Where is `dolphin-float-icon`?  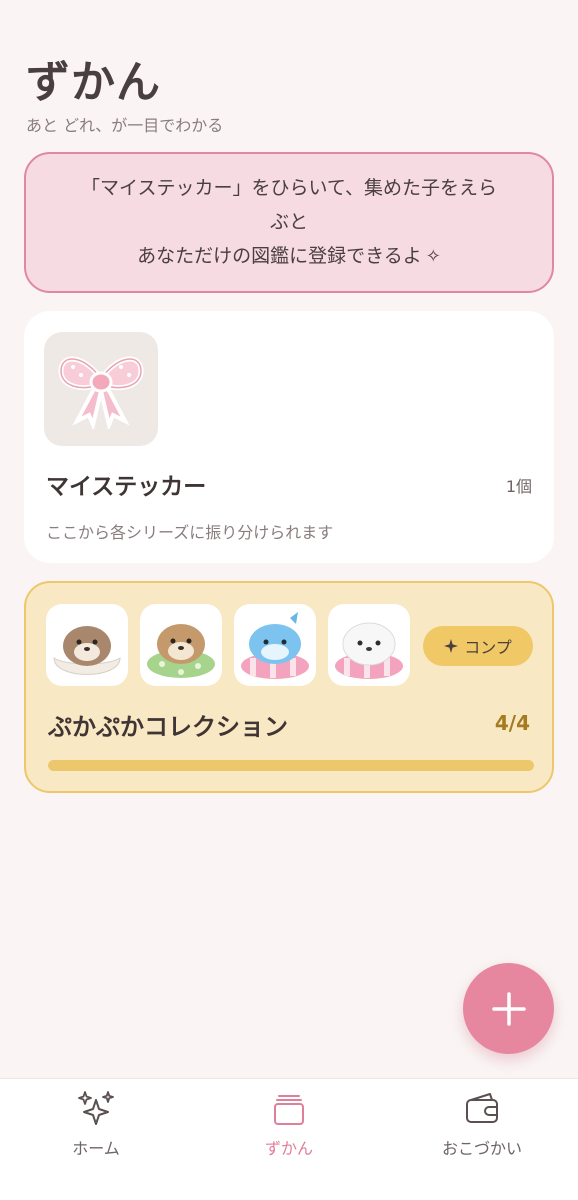
dolphin-float-icon is located at coordinates (275, 645).